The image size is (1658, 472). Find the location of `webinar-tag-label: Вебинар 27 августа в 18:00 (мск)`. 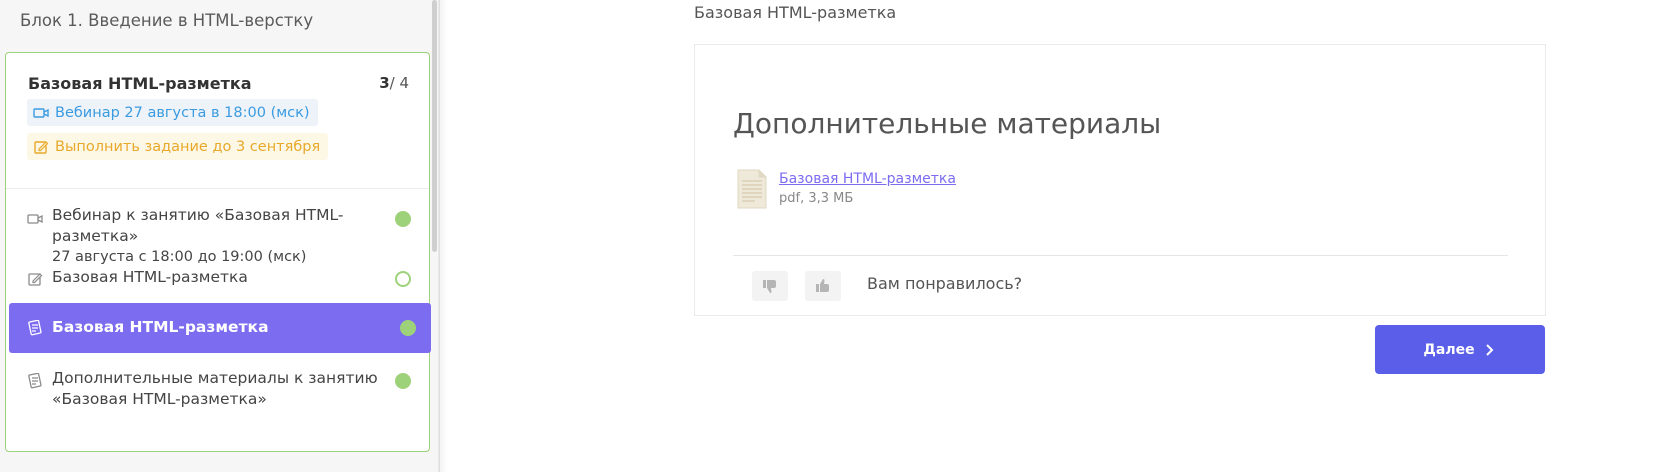

webinar-tag-label: Вебинар 27 августа в 18:00 (мск) is located at coordinates (182, 112).